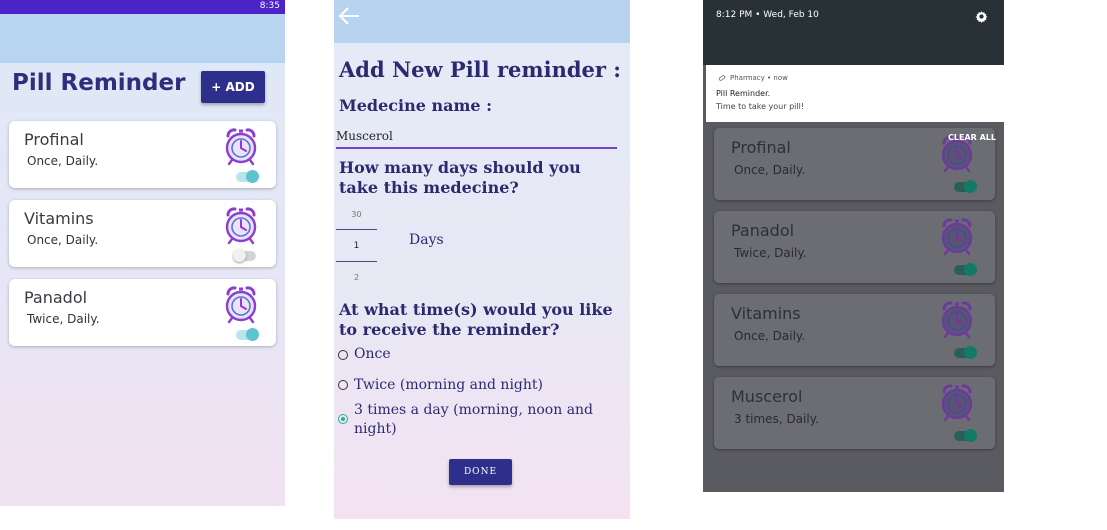  What do you see at coordinates (372, 354) in the screenshot?
I see `option-once-label: Once` at bounding box center [372, 354].